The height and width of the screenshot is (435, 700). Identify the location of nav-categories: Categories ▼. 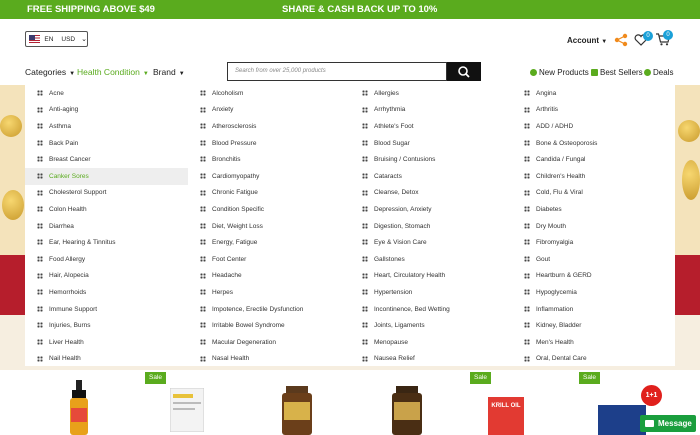
(50, 72).